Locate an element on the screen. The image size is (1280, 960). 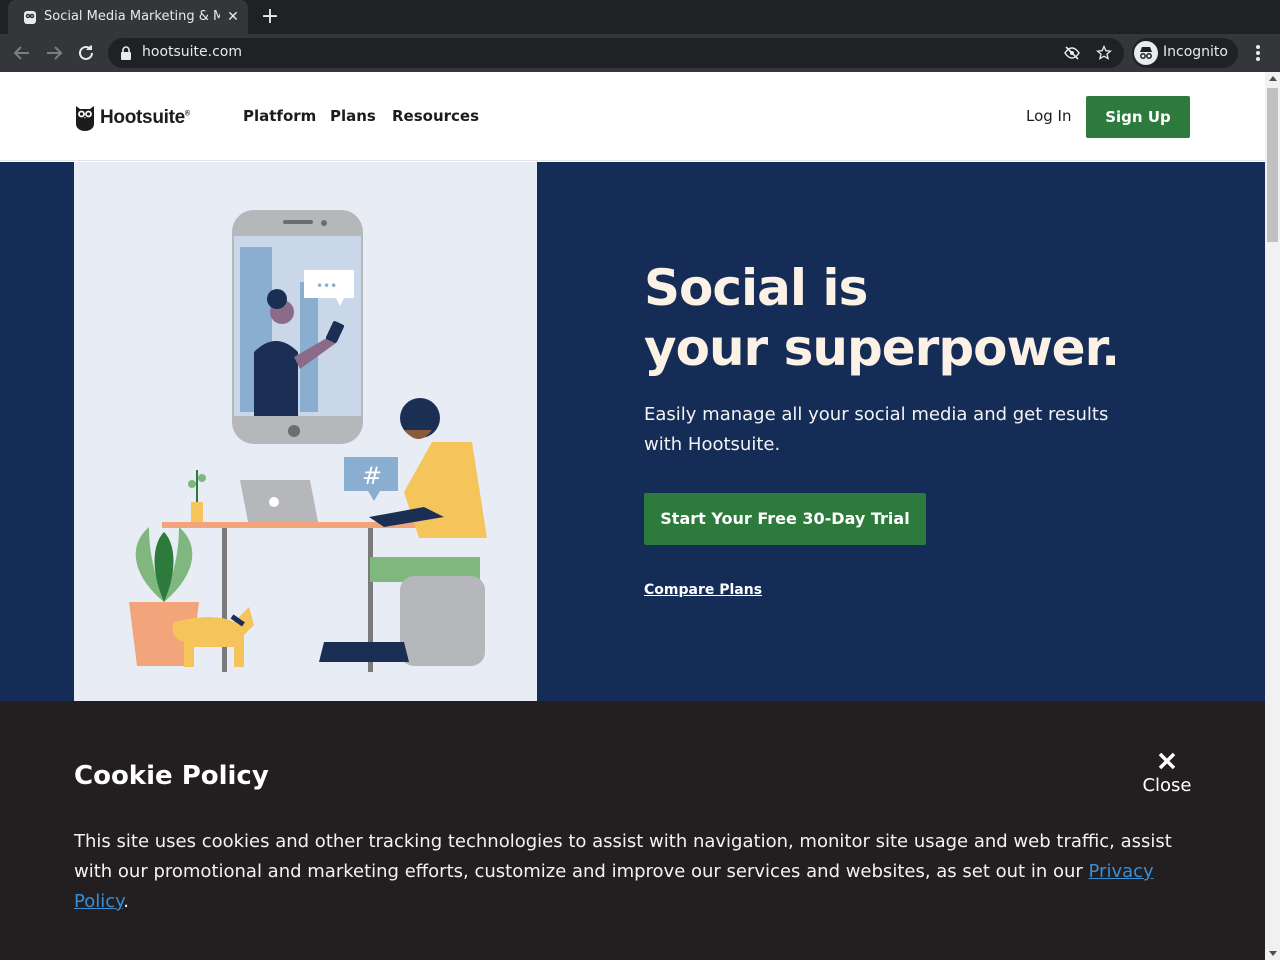
forward-arrow-icon is located at coordinates (54, 53).